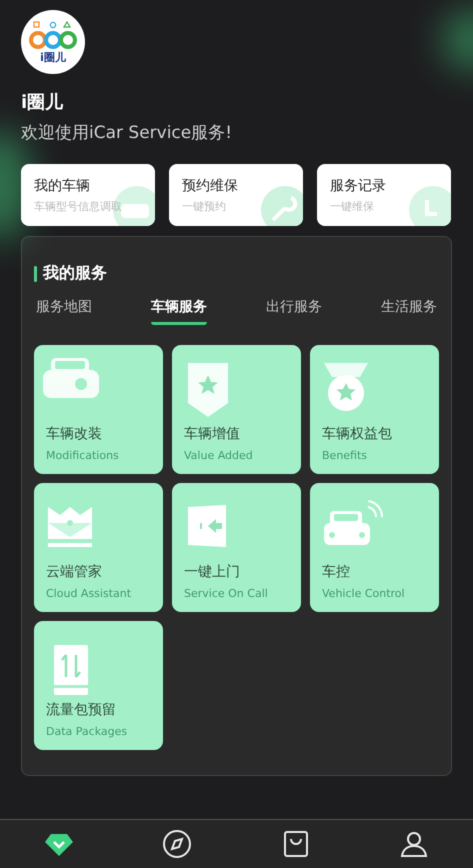  I want to click on tile-subtitle: Modifications, so click(83, 455).